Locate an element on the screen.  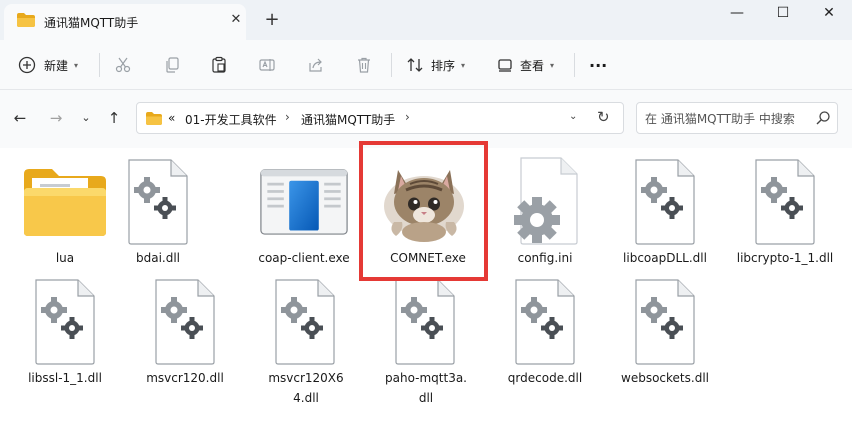
file-item-coap-client-exe: coap-client.exe is located at coordinates (304, 209).